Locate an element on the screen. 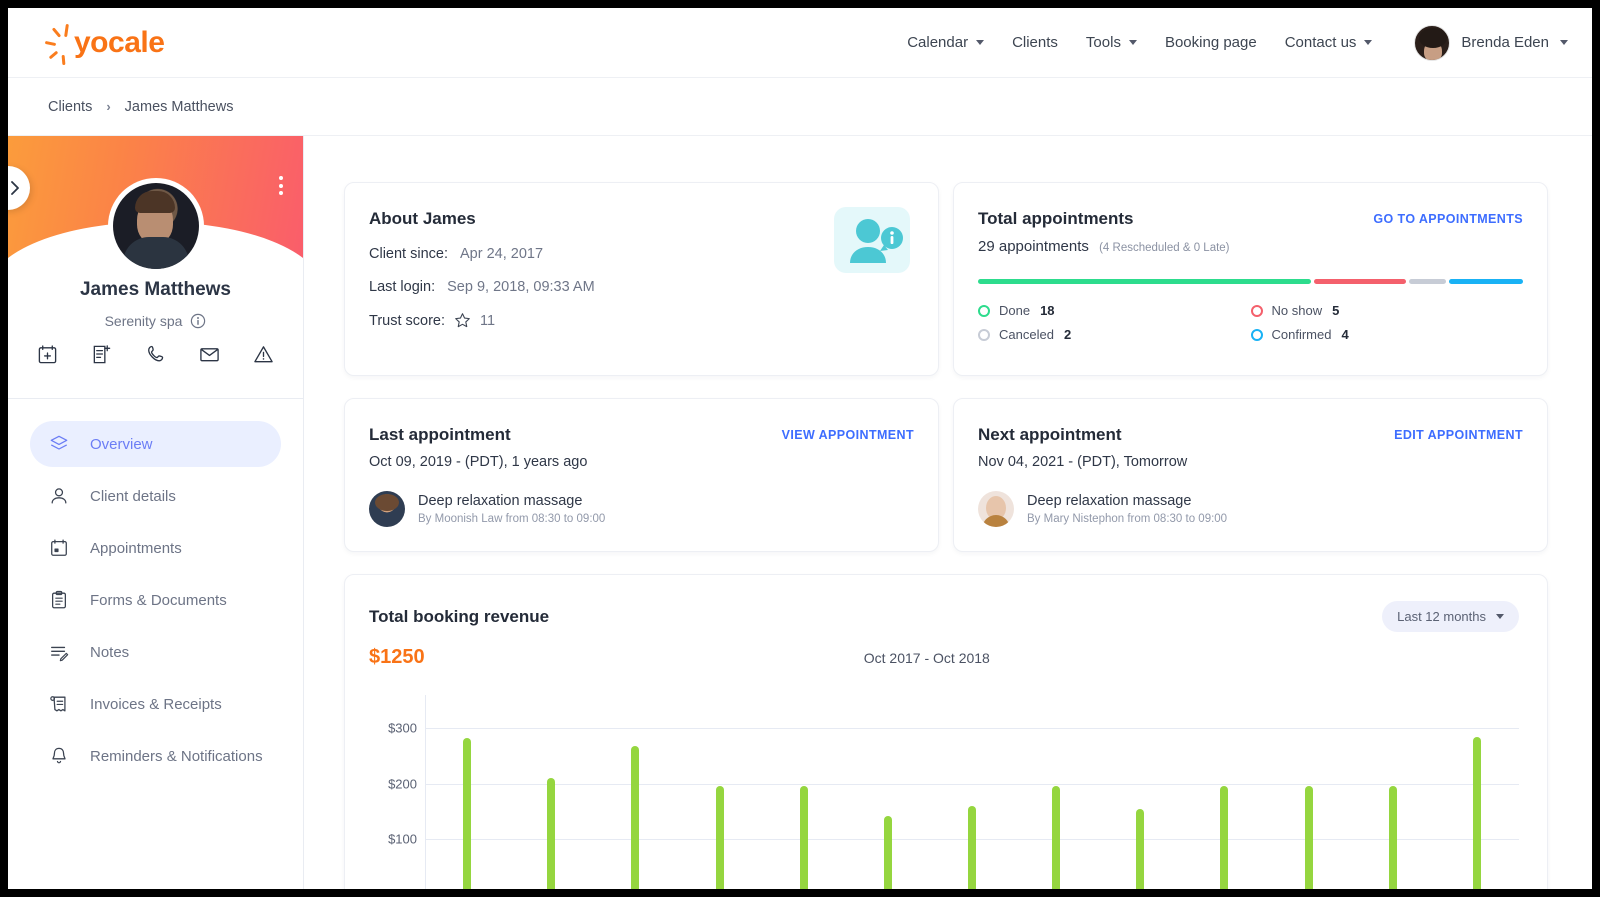 The height and width of the screenshot is (897, 1600). alert-icon is located at coordinates (263, 354).